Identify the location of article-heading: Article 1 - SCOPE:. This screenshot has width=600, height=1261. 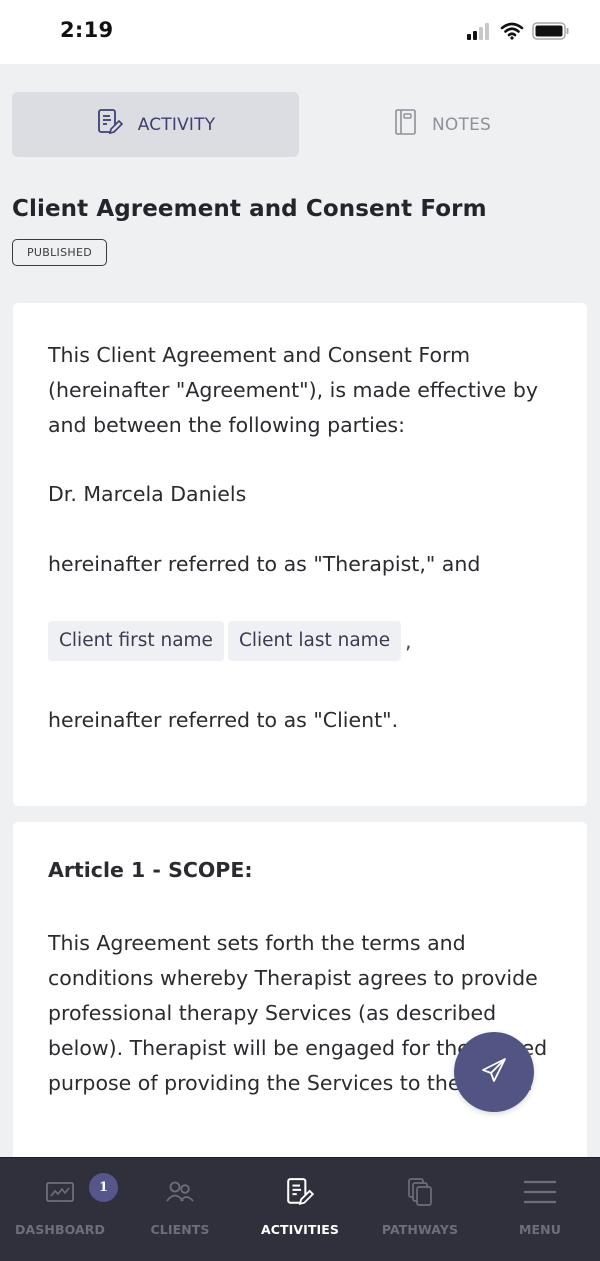
(150, 870).